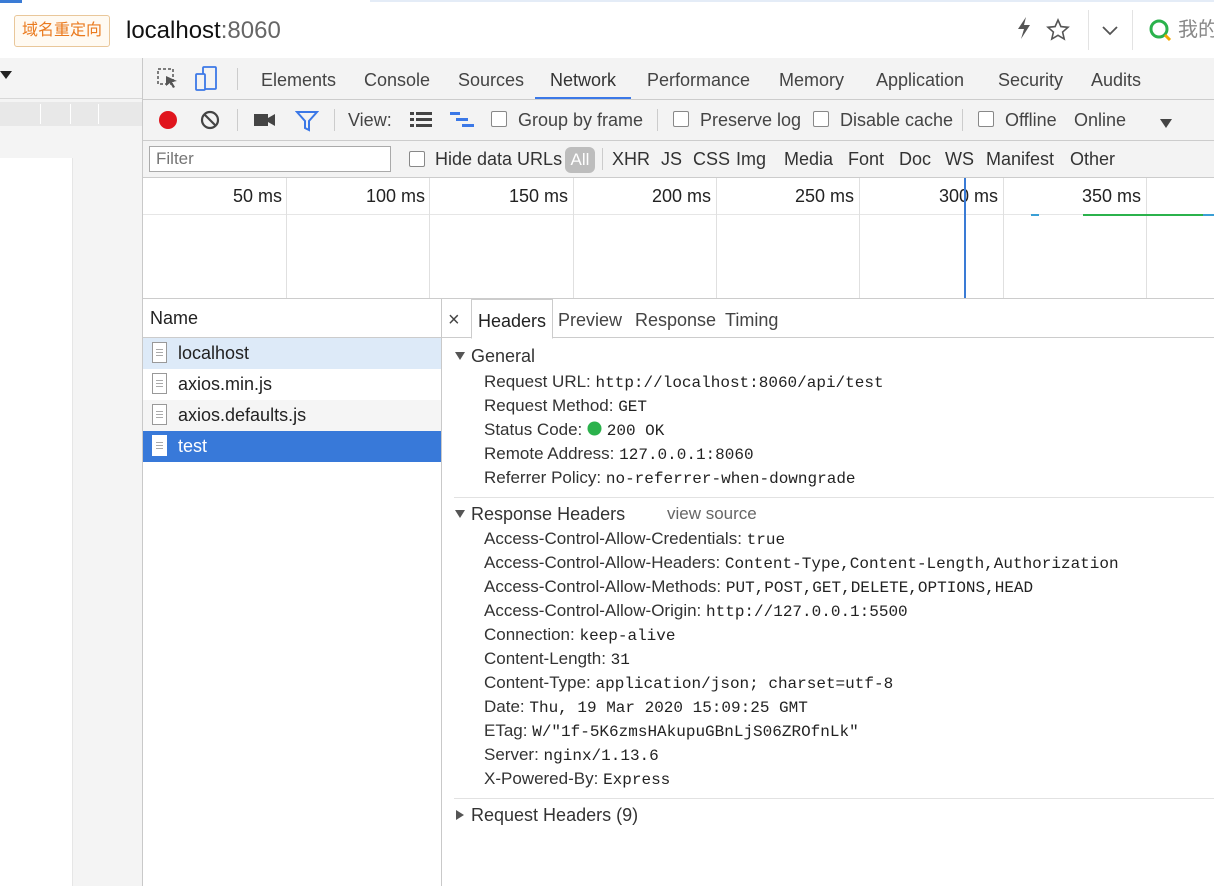  I want to click on tab-timing: Timing, so click(751, 318).